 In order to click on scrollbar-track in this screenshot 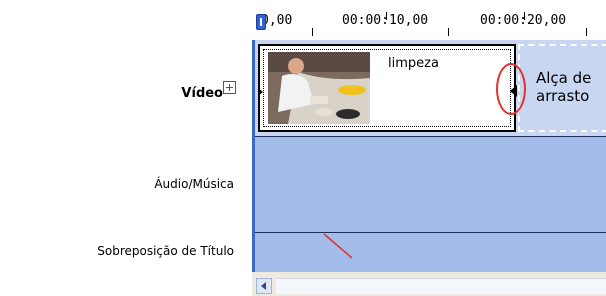, I will do `click(441, 286)`.